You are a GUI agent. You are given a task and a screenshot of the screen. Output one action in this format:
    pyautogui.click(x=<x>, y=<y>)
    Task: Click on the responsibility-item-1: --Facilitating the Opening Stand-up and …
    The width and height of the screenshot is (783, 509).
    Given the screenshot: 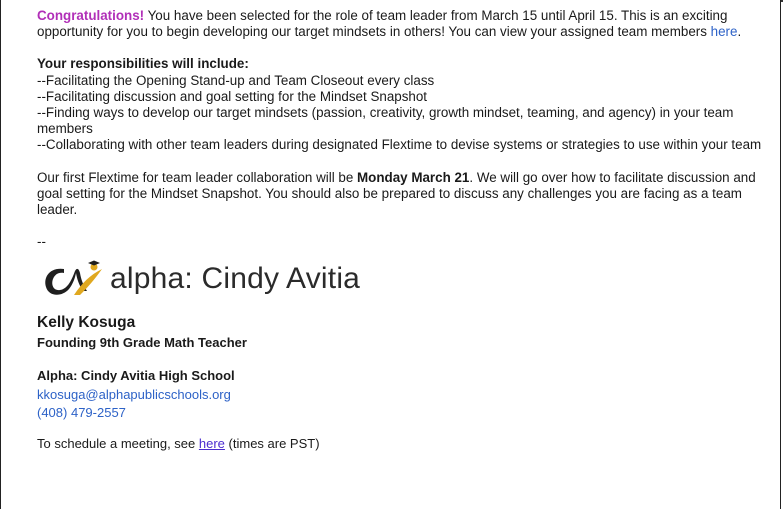 What is the action you would take?
    pyautogui.click(x=236, y=80)
    